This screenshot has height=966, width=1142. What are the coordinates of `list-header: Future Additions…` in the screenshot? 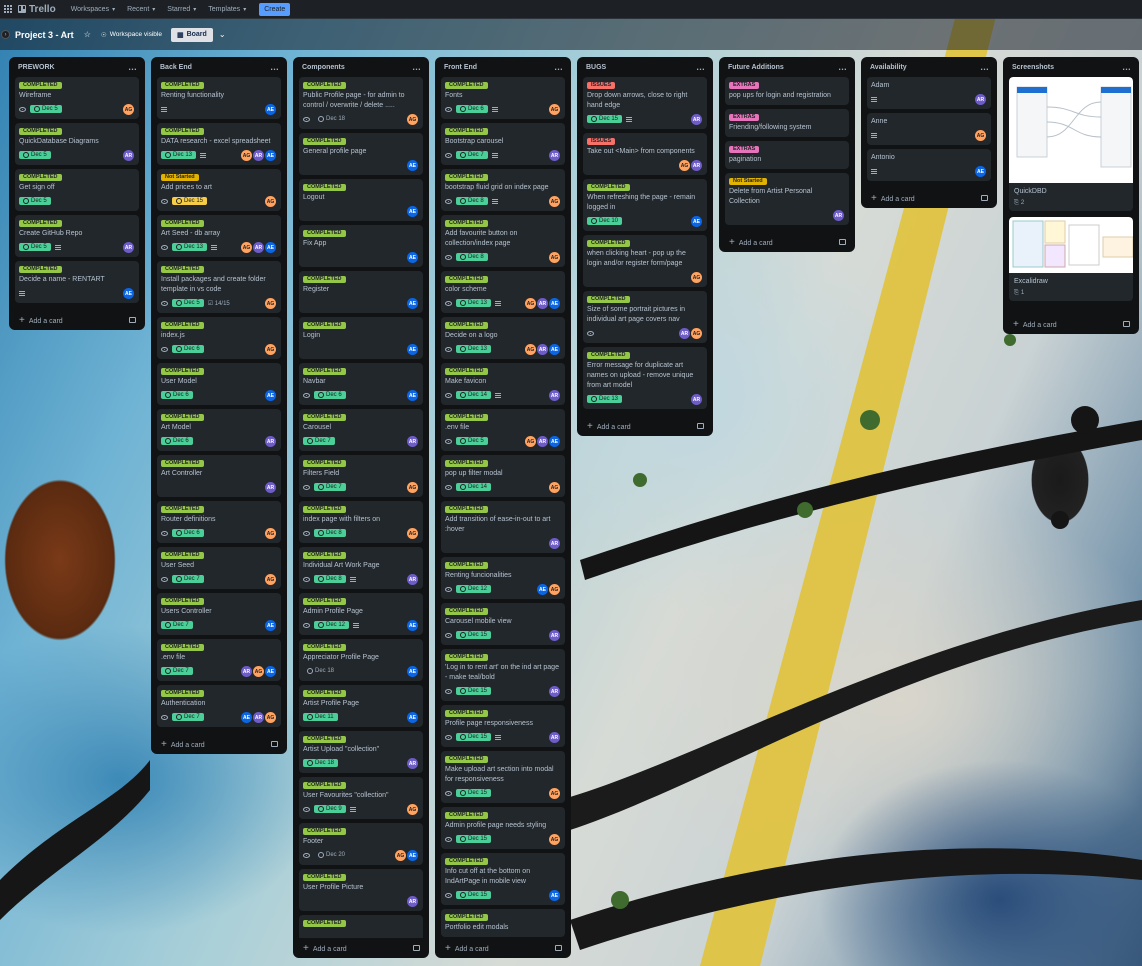 It's located at (787, 67).